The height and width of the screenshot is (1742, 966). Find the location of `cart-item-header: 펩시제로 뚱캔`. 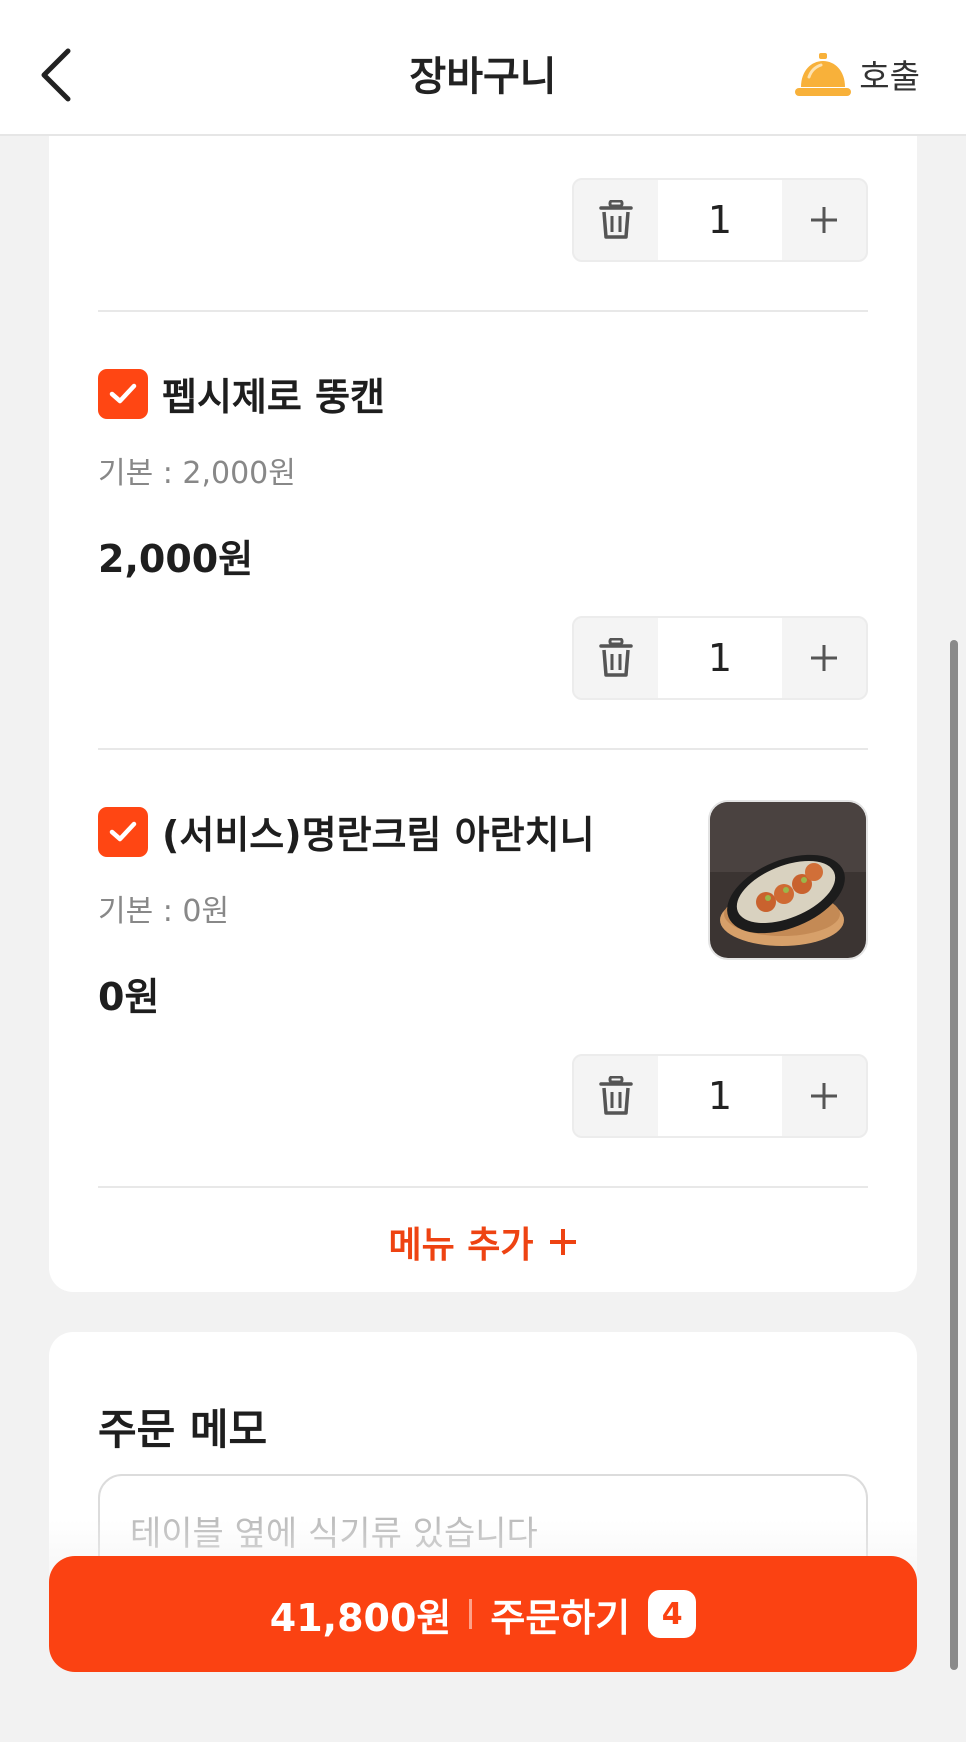

cart-item-header: 펩시제로 뚱캔 is located at coordinates (241, 393).